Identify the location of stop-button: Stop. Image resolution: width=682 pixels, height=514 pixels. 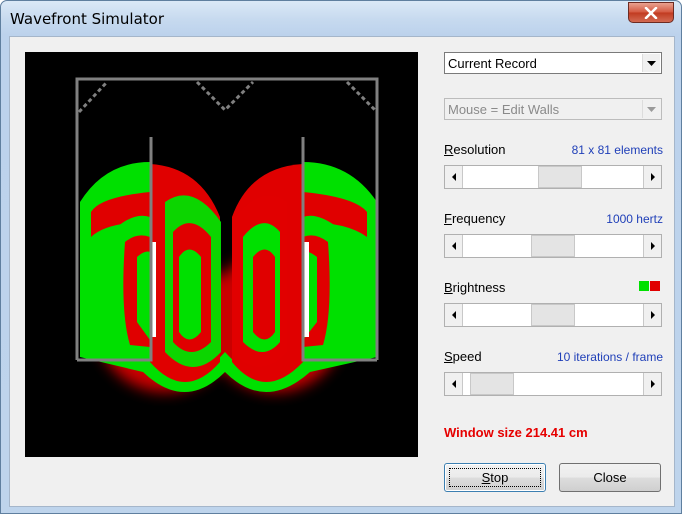
(495, 477).